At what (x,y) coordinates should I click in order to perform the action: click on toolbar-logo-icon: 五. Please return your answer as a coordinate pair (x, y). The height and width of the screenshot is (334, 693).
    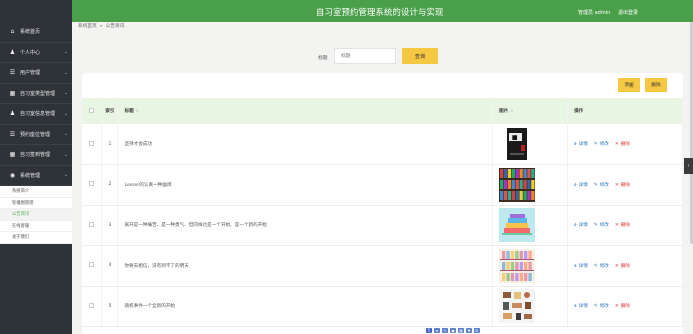
    Looking at the image, I should click on (429, 330).